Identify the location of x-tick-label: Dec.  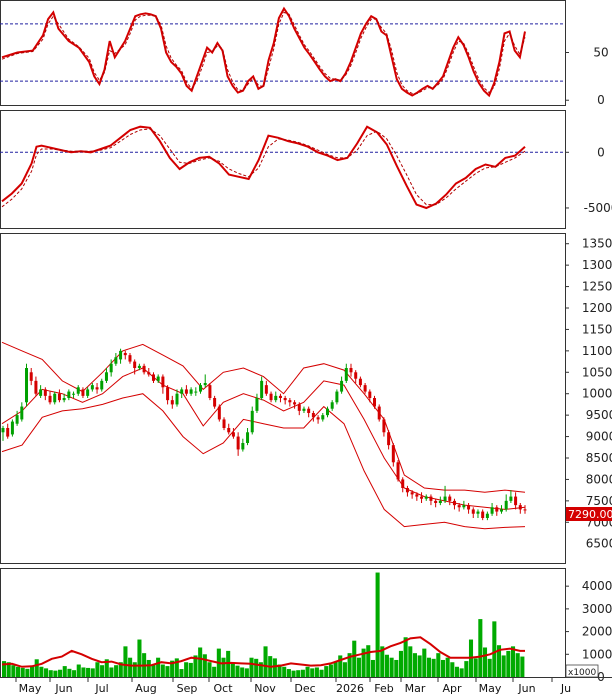
(304, 688).